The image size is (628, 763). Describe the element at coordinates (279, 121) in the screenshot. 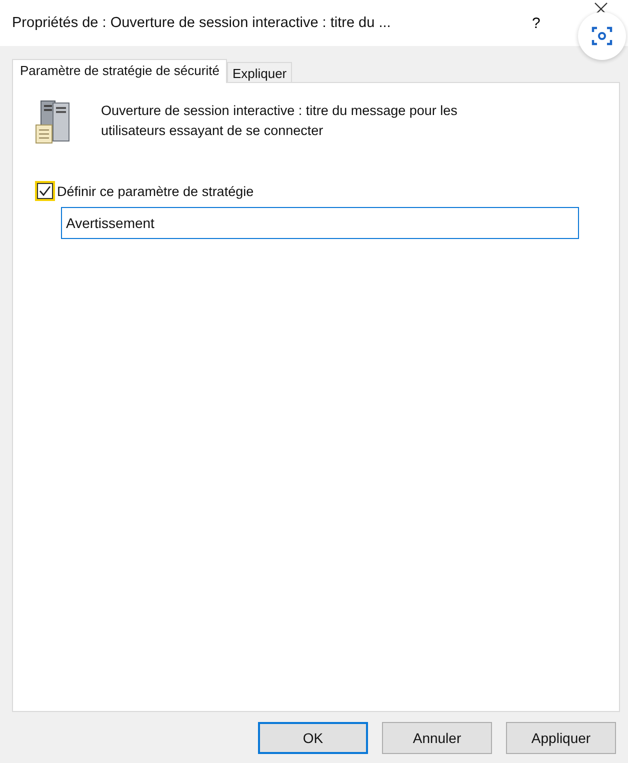

I see `policy-description: Ouverture de session interactive : titre du message pour les utilisateurs essayant de se connecter` at that location.